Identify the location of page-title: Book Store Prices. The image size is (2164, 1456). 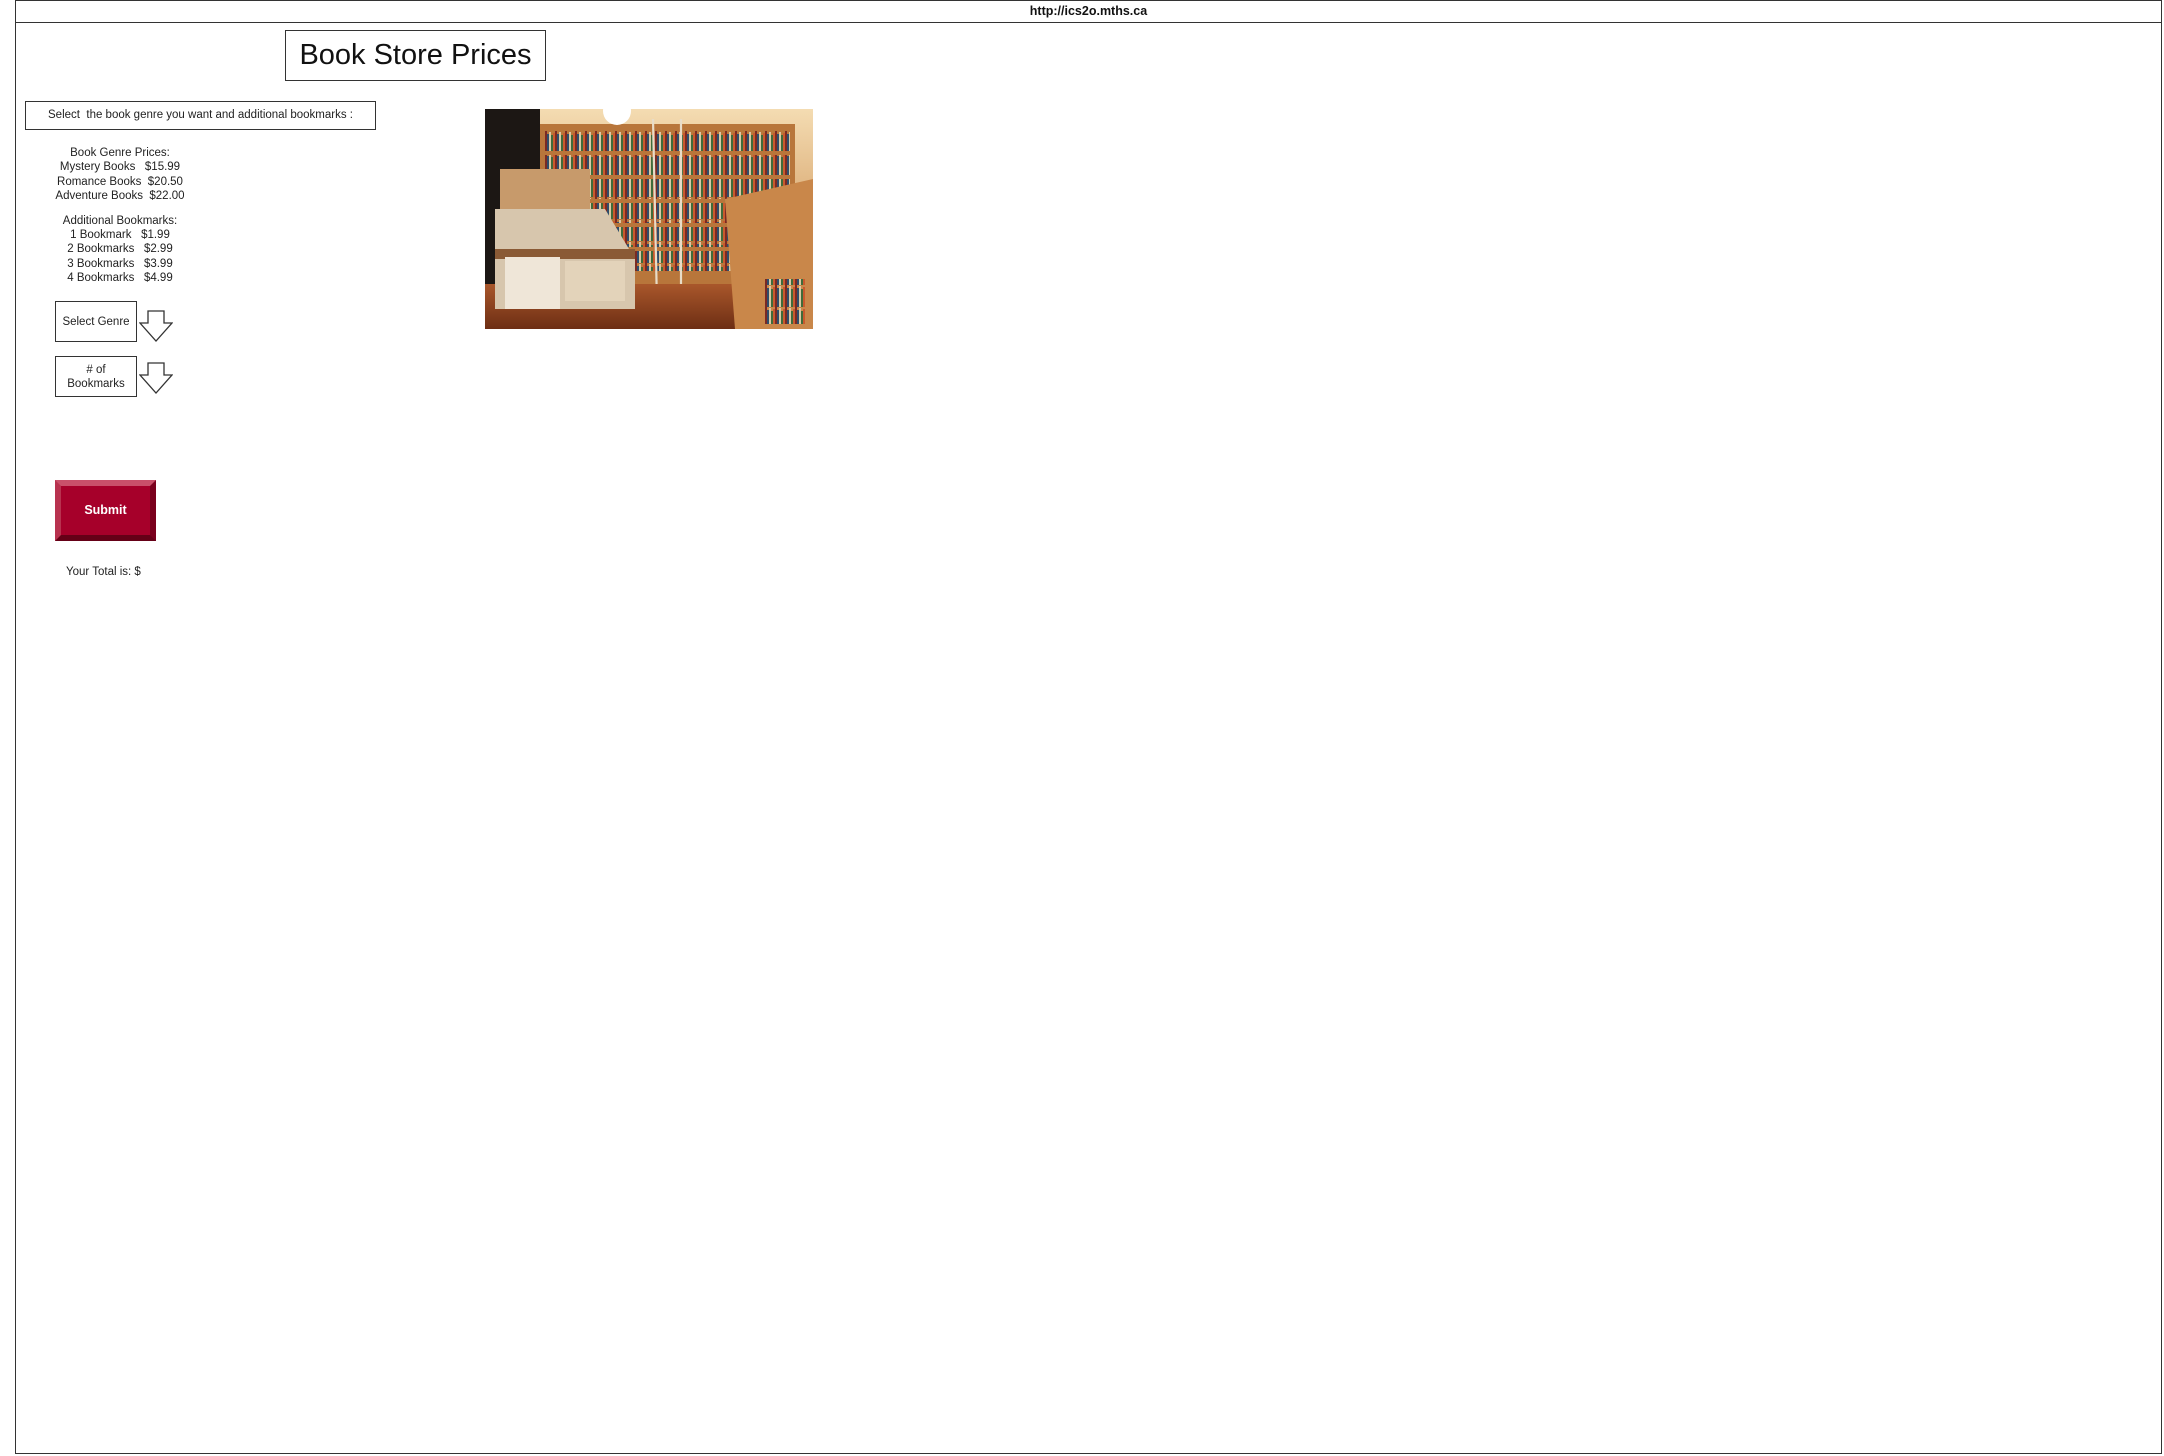
(415, 55).